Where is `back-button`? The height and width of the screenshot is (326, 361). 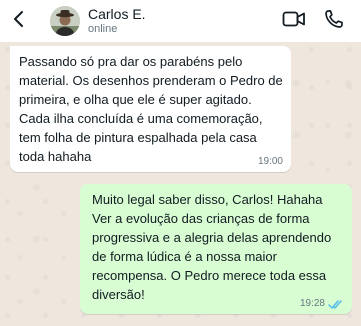 back-button is located at coordinates (19, 21).